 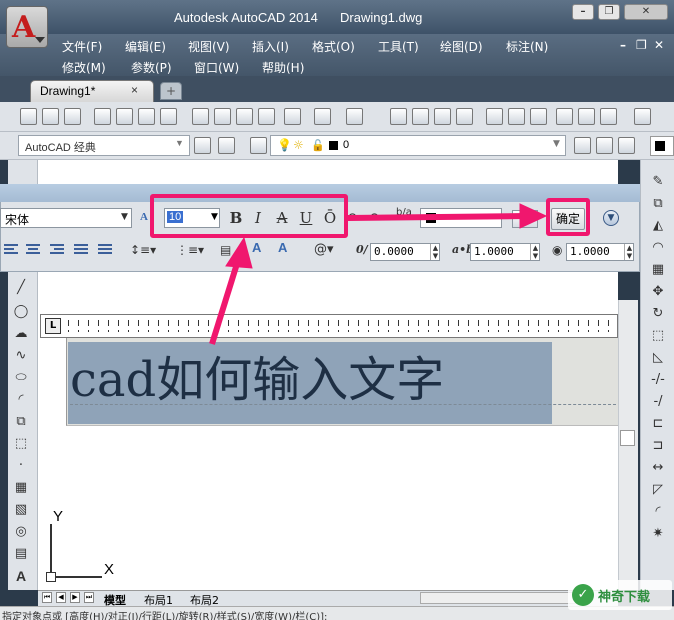 I want to click on layer-dropdown: 💡 ☼ 🔓 0 ▼, so click(x=418, y=145).